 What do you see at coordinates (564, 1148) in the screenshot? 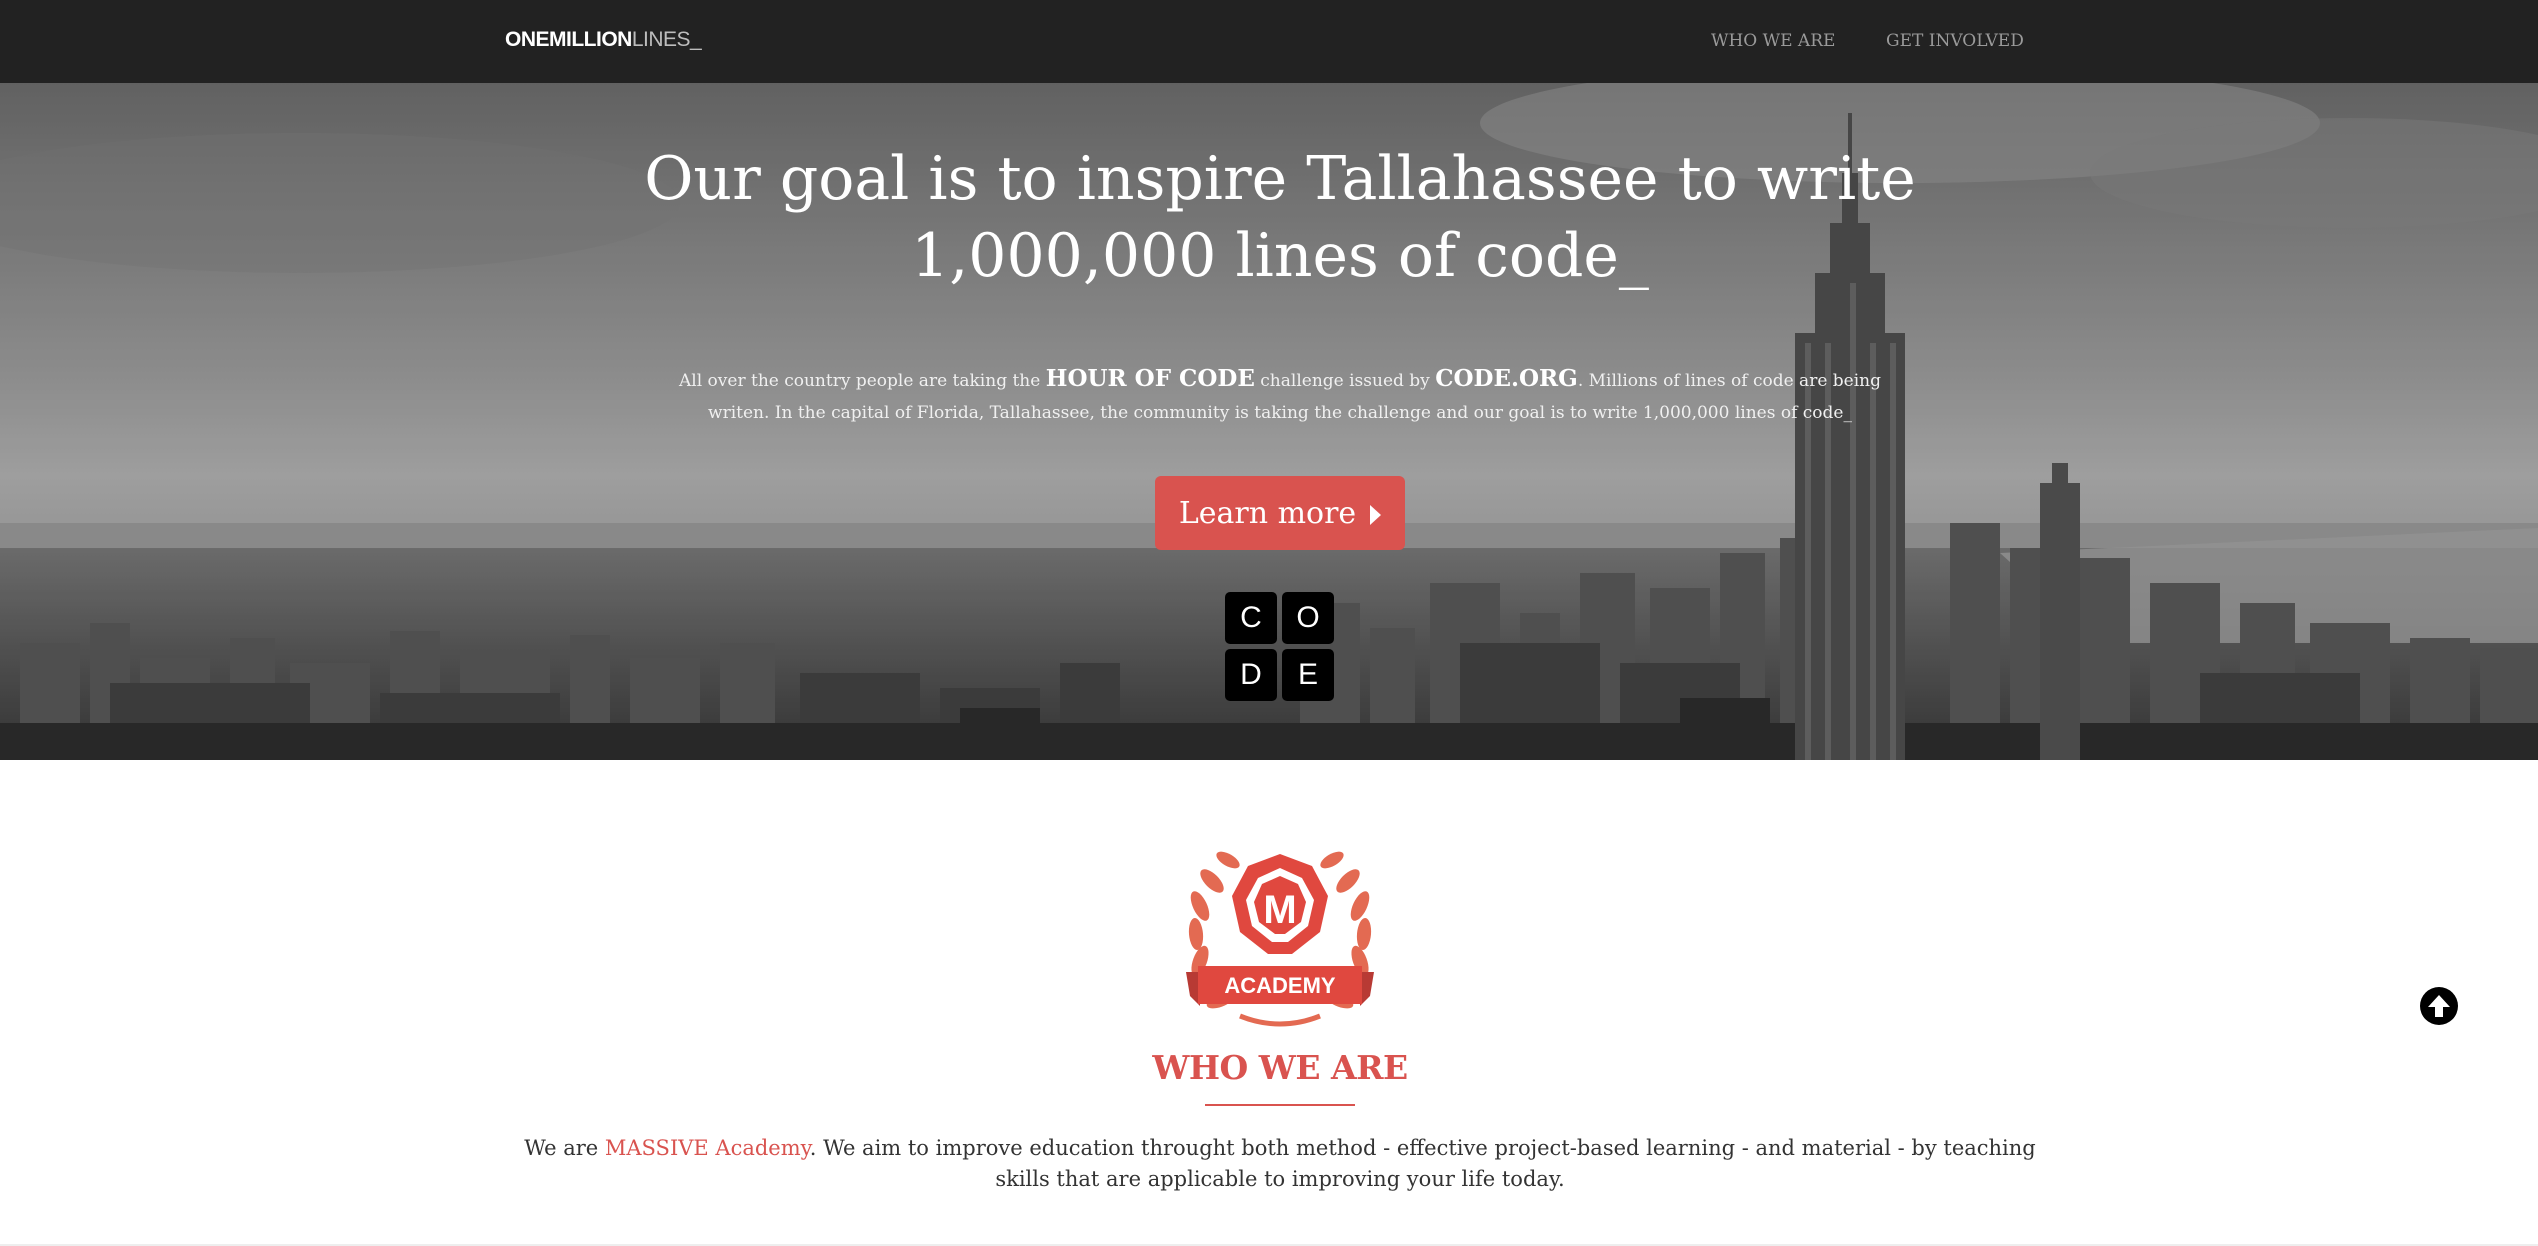
I see `about-text-part1: We are` at bounding box center [564, 1148].